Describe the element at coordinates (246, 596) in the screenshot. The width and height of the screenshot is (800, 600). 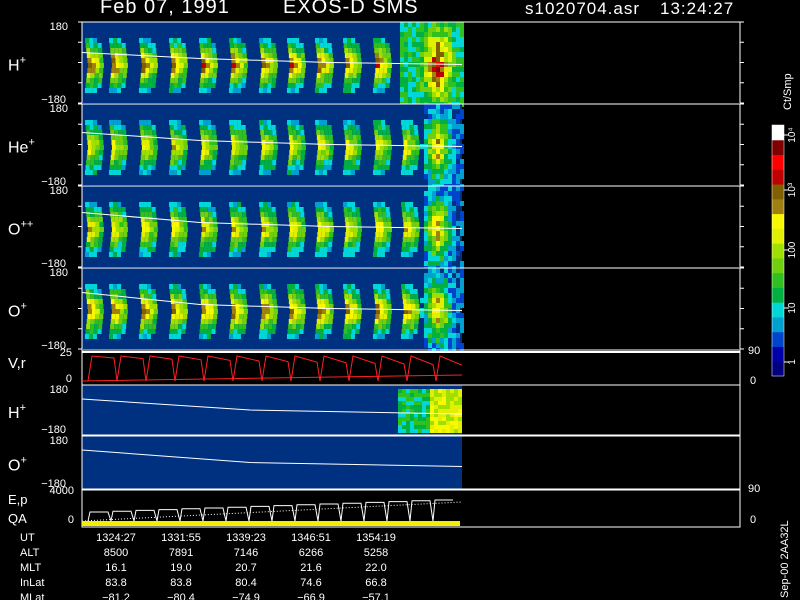
I see `ephemeris-value: −74.9` at that location.